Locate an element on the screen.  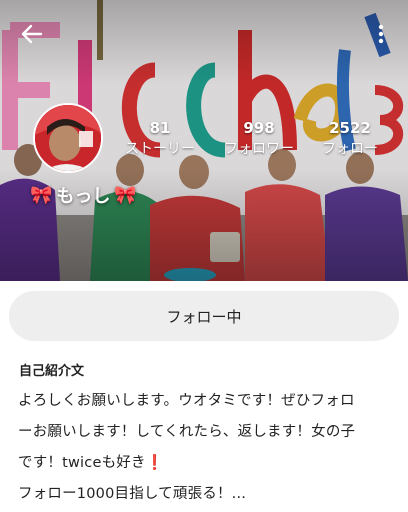
followers-count: 998 is located at coordinates (259, 128).